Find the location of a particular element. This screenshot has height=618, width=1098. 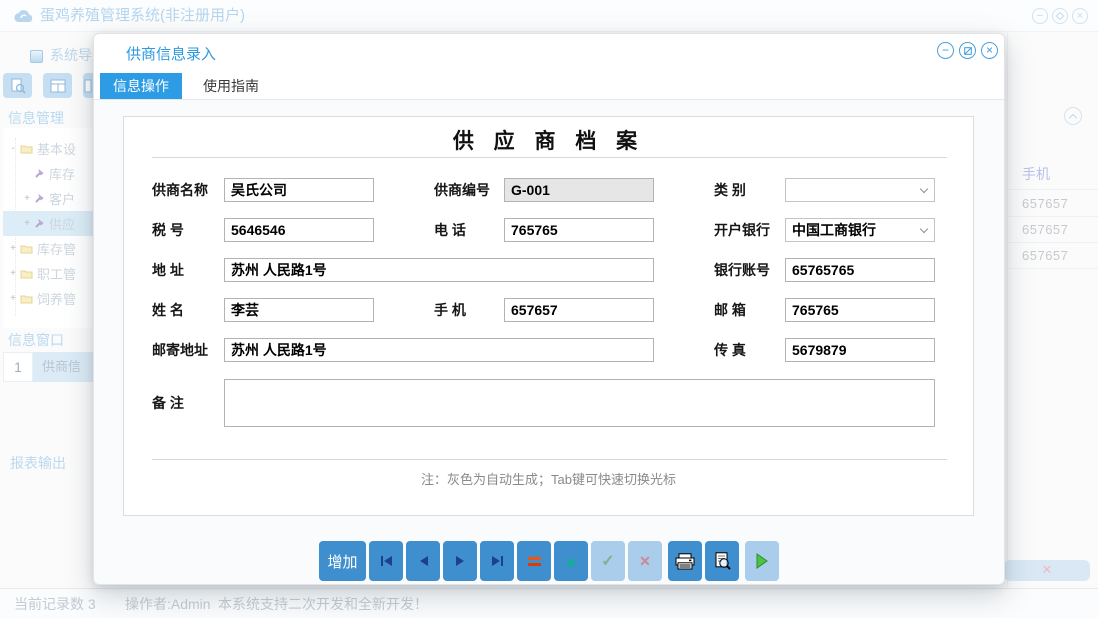

cancel-record-button: ✕ is located at coordinates (645, 561).